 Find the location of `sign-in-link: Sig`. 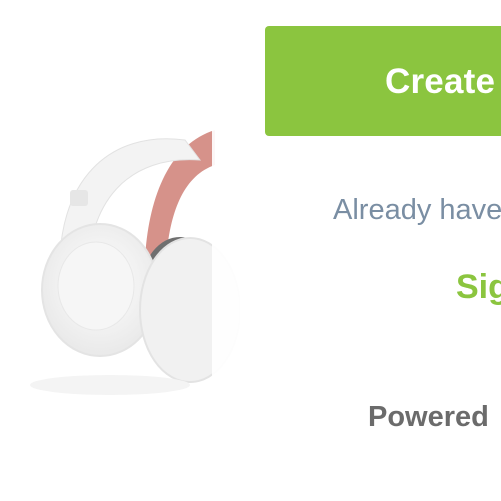

sign-in-link: Sig is located at coordinates (478, 287).